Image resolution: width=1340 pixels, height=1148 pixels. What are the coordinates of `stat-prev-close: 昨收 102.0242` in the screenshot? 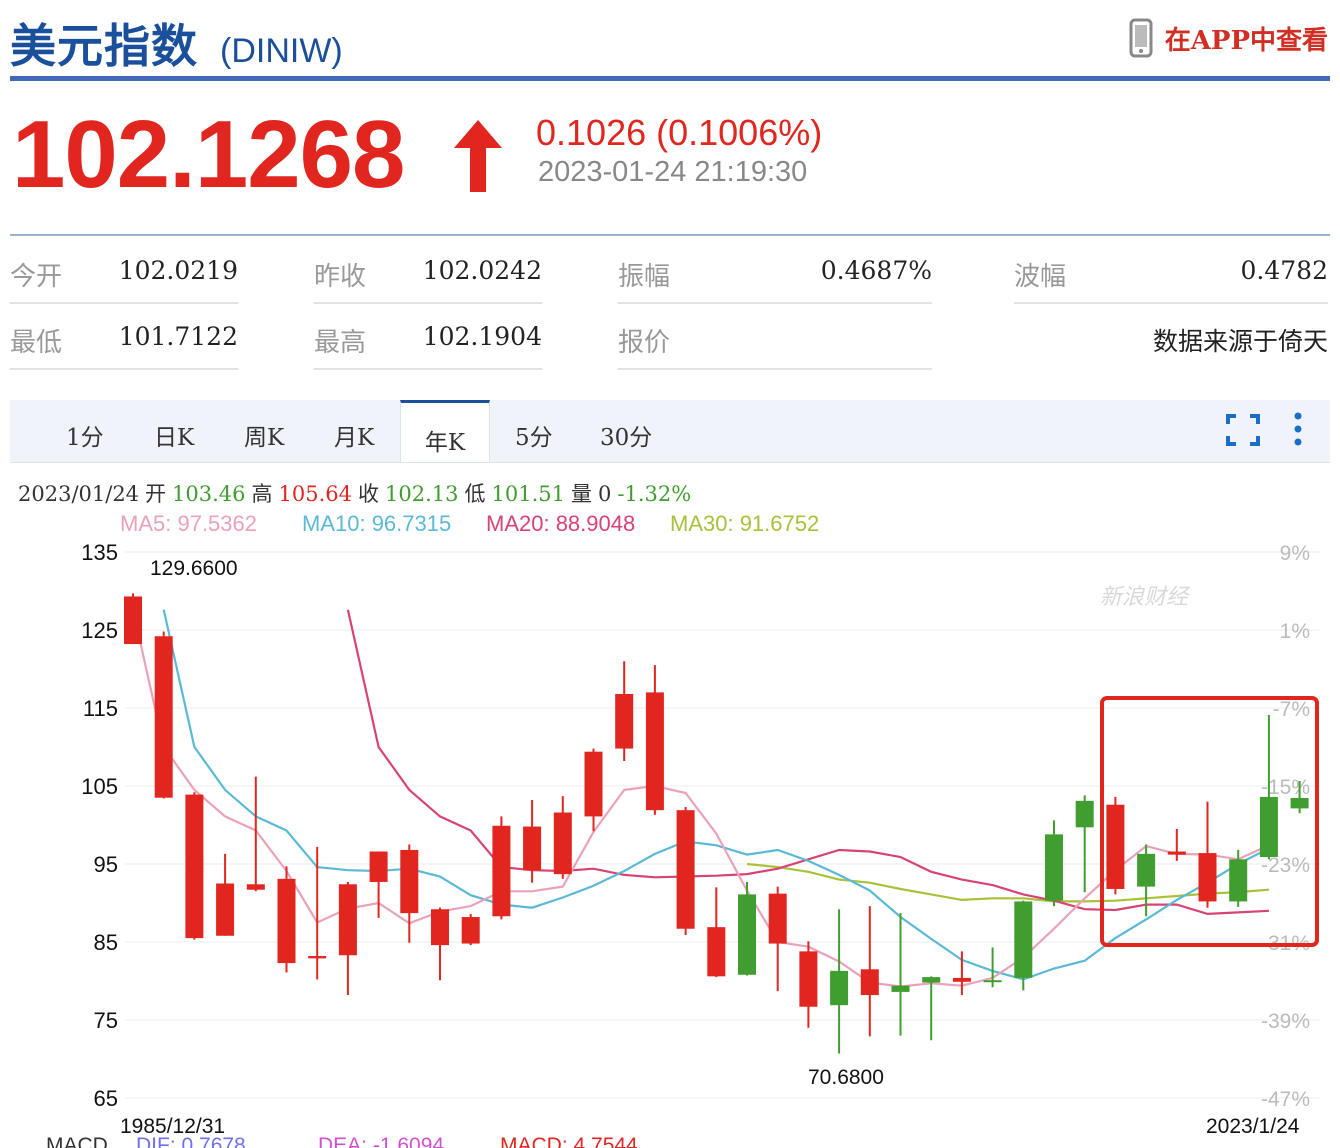 It's located at (428, 271).